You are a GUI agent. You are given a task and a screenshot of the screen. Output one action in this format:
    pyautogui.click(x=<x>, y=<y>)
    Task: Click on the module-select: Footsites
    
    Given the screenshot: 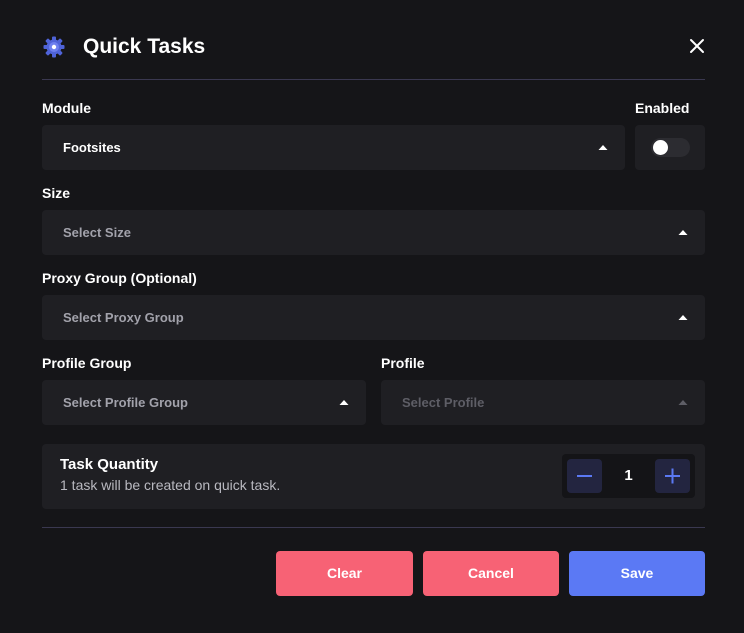 What is the action you would take?
    pyautogui.click(x=333, y=147)
    